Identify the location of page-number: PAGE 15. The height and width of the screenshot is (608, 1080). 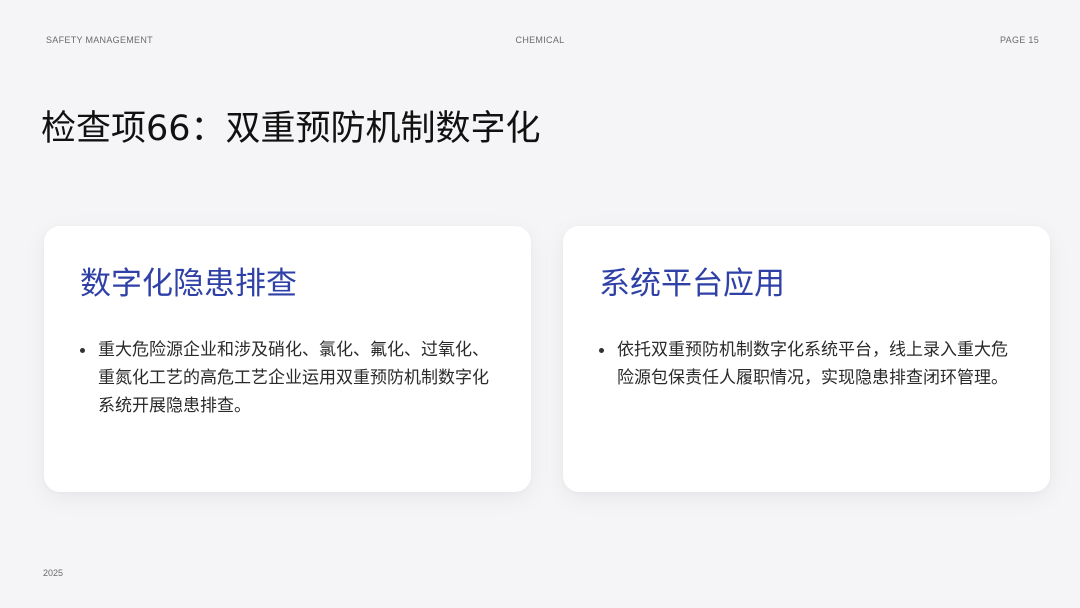
(1019, 40).